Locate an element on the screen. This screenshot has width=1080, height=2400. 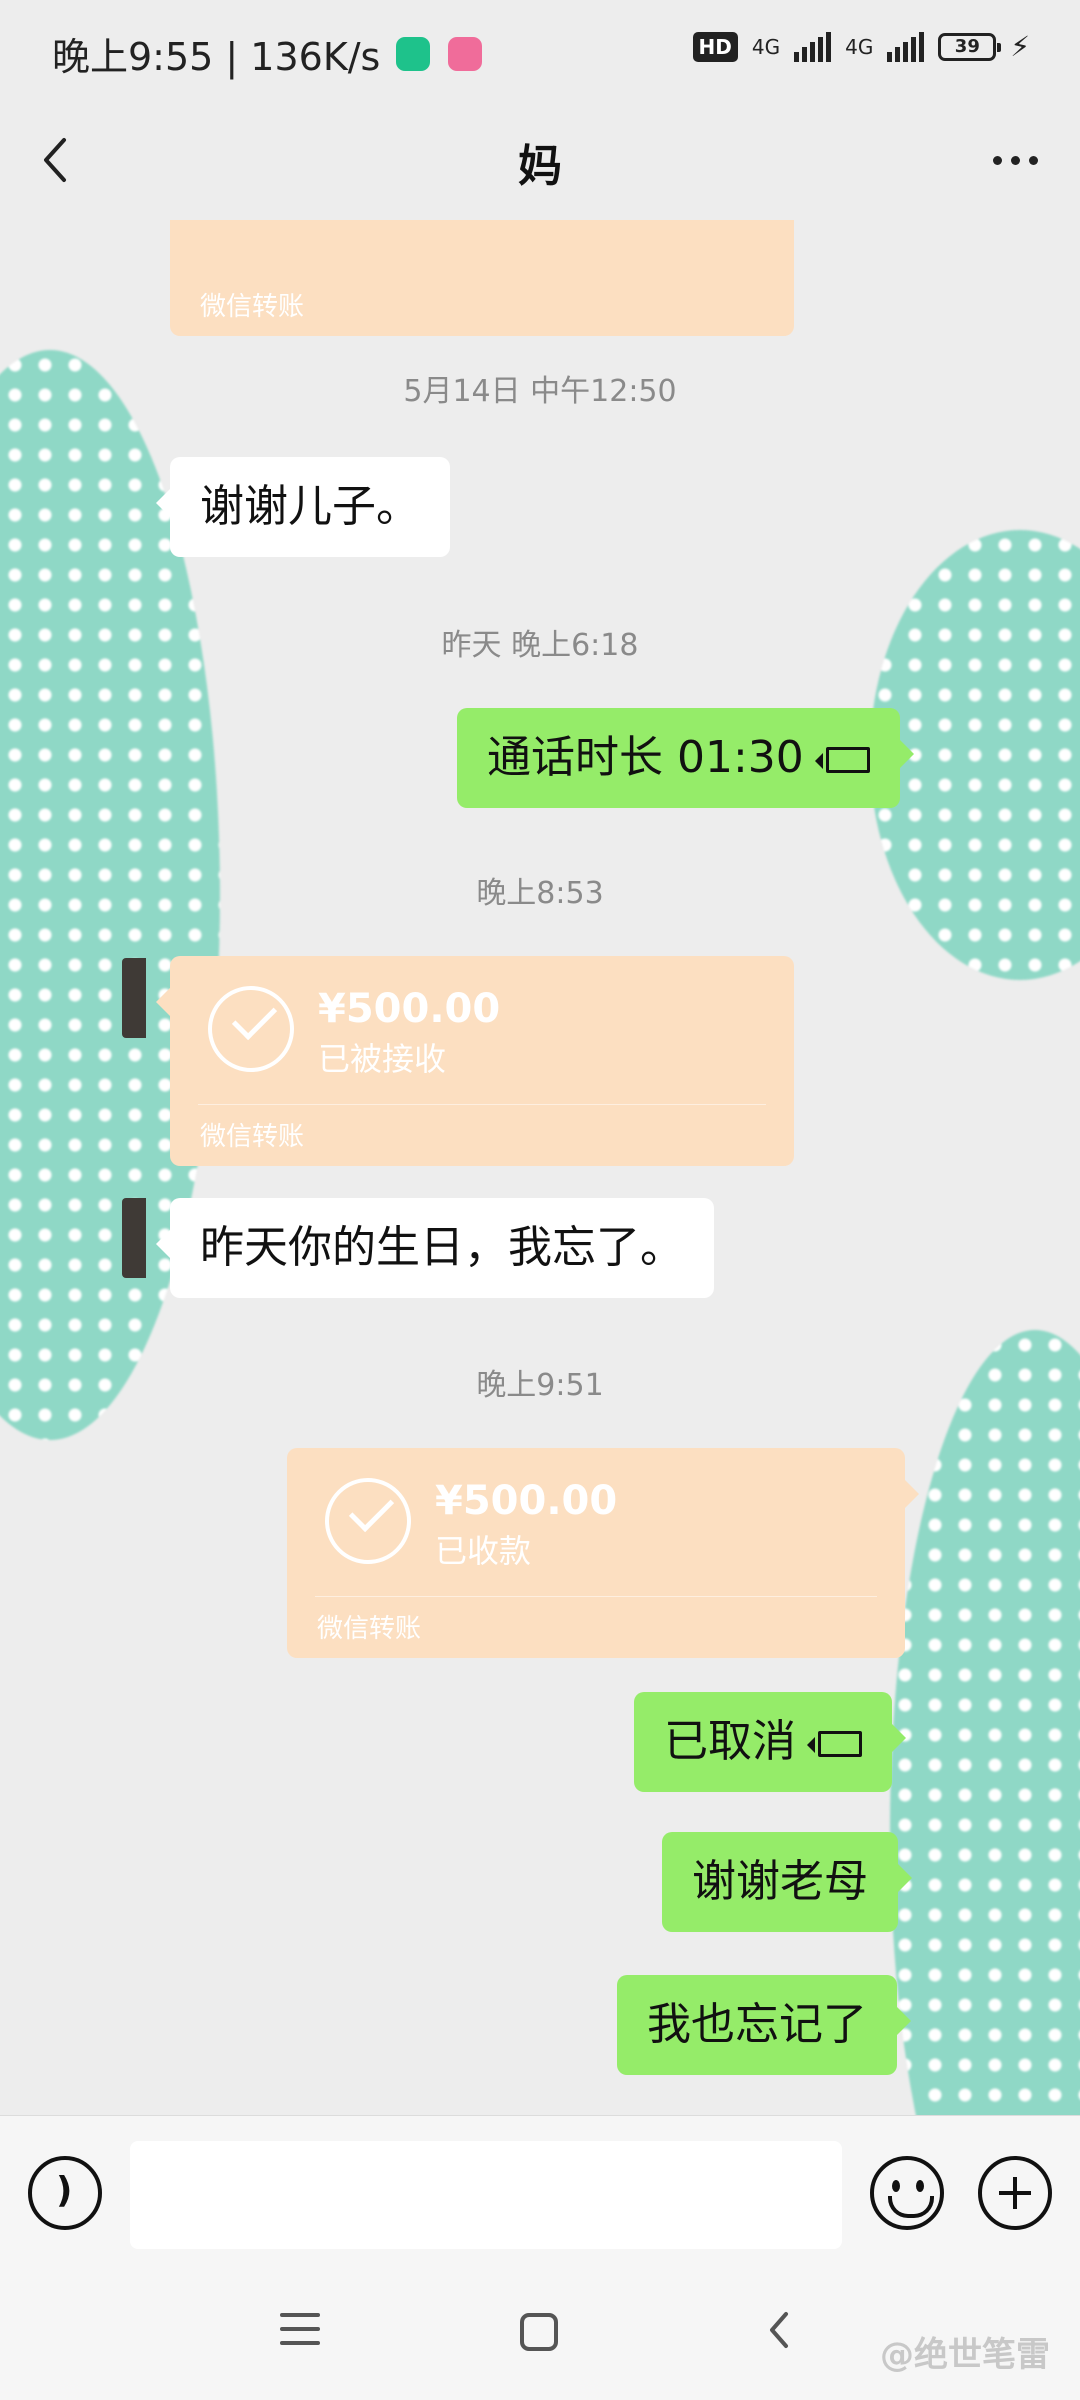
call-duration-label: 通话时长 01:30 is located at coordinates (645, 757).